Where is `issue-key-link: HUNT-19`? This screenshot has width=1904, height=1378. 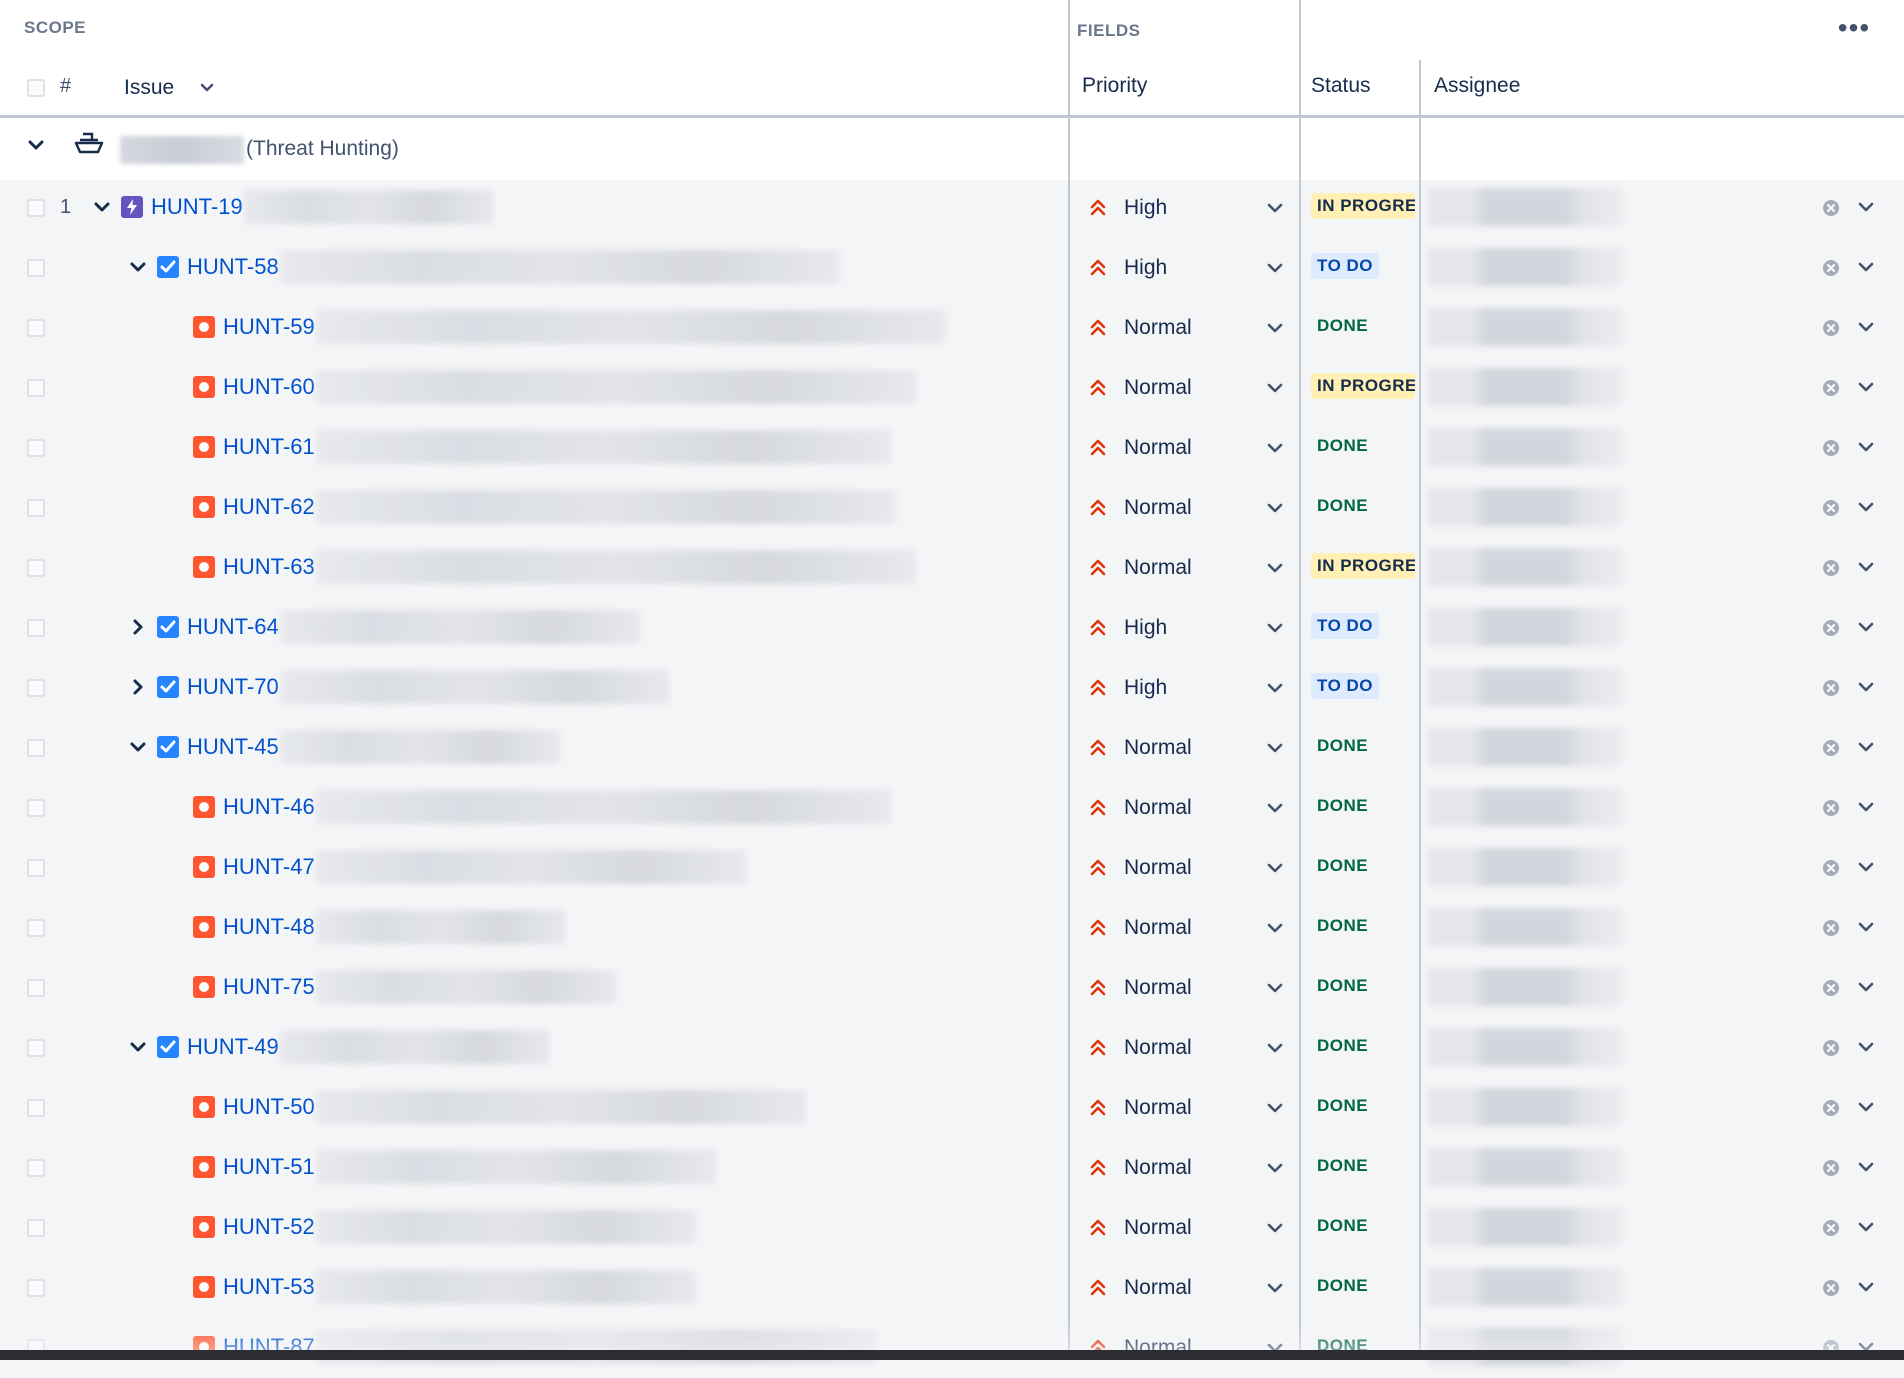 issue-key-link: HUNT-19 is located at coordinates (197, 207).